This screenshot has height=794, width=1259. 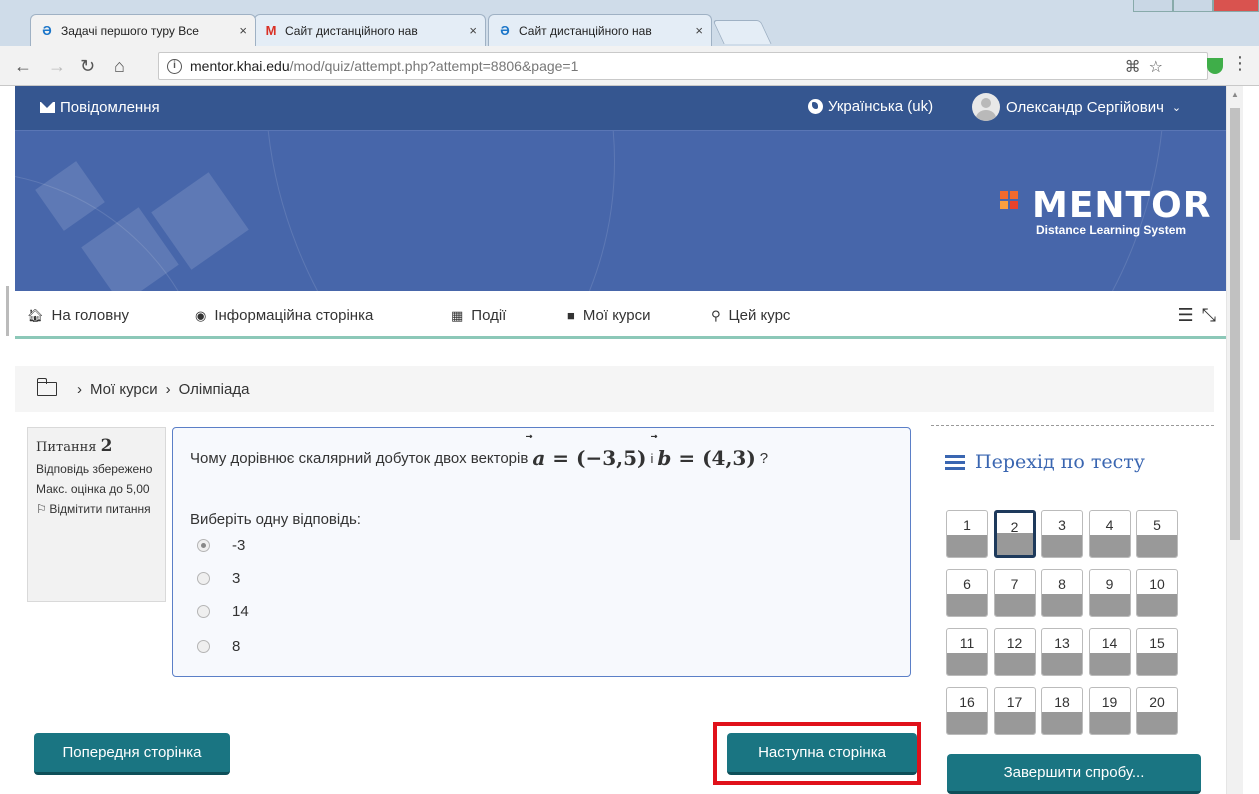 I want to click on flag-label: Відмітити питання, so click(x=100, y=509).